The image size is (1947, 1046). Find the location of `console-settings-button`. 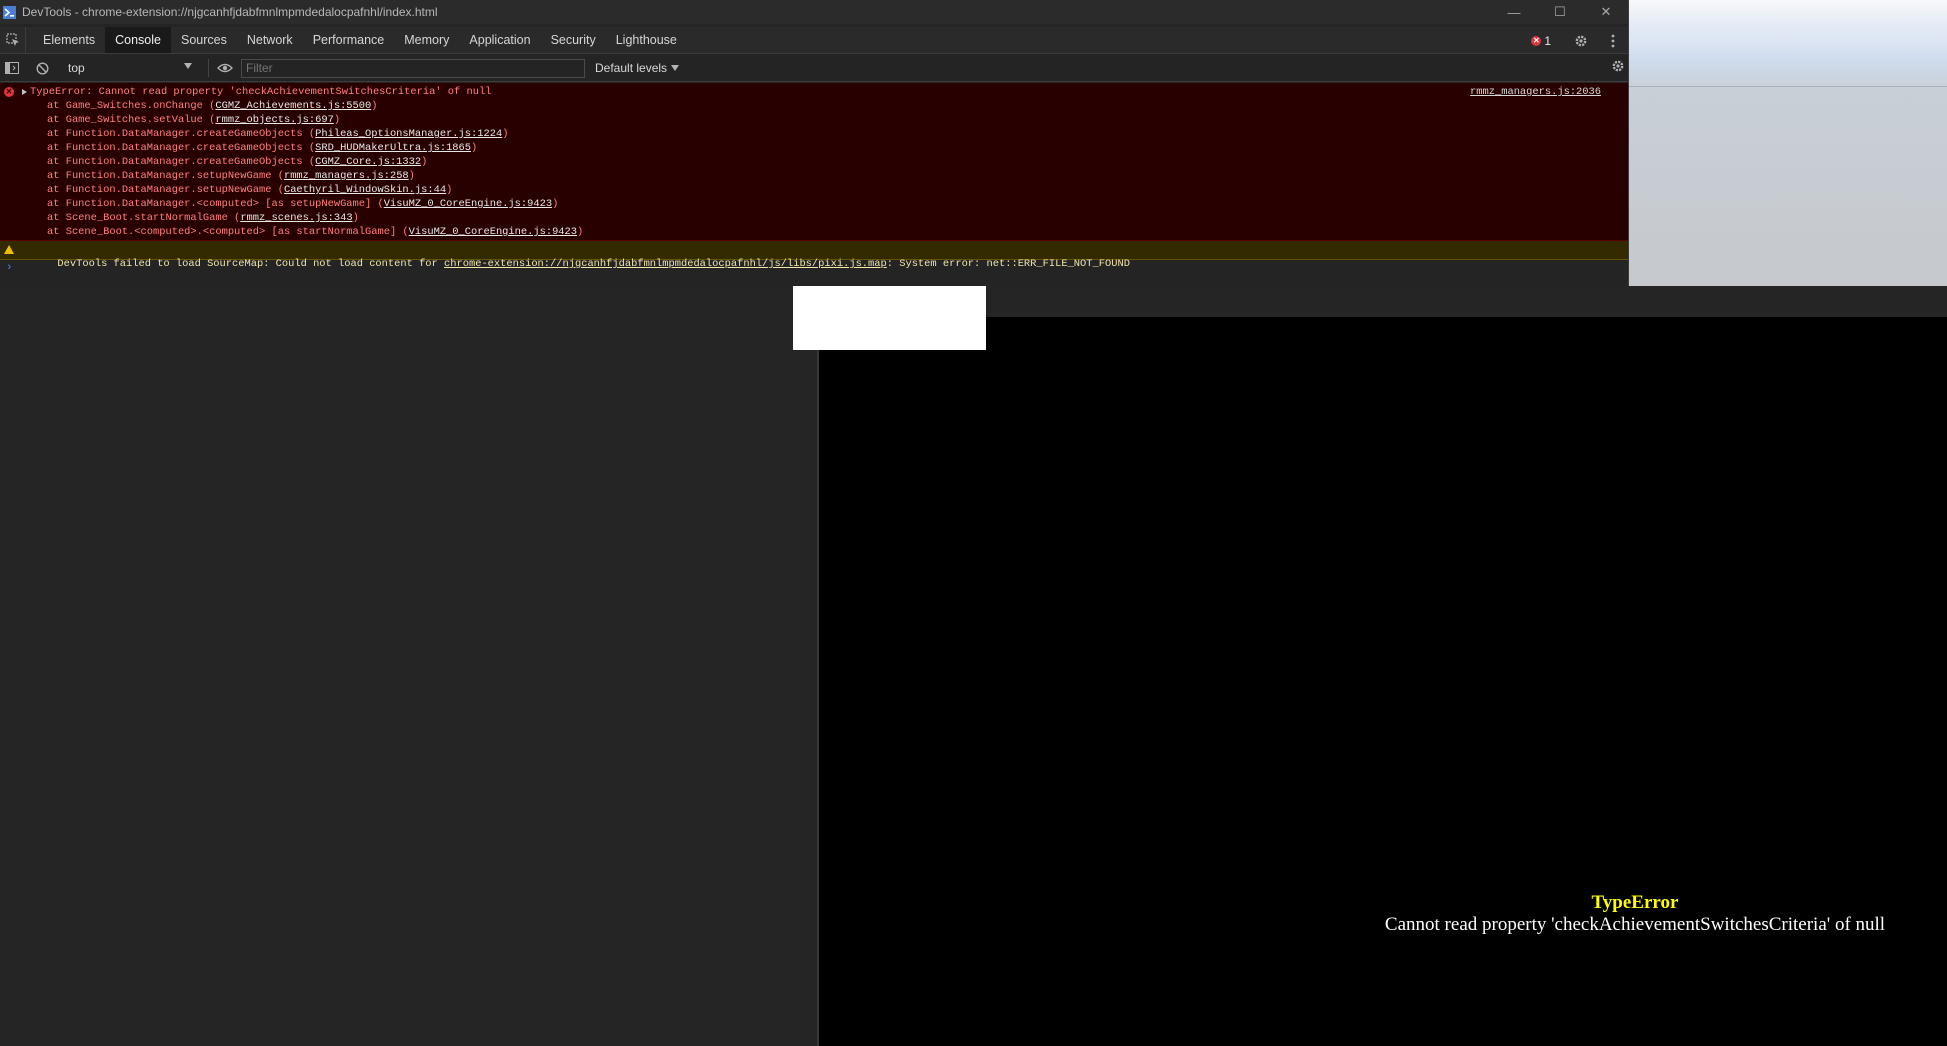

console-settings-button is located at coordinates (1618, 68).